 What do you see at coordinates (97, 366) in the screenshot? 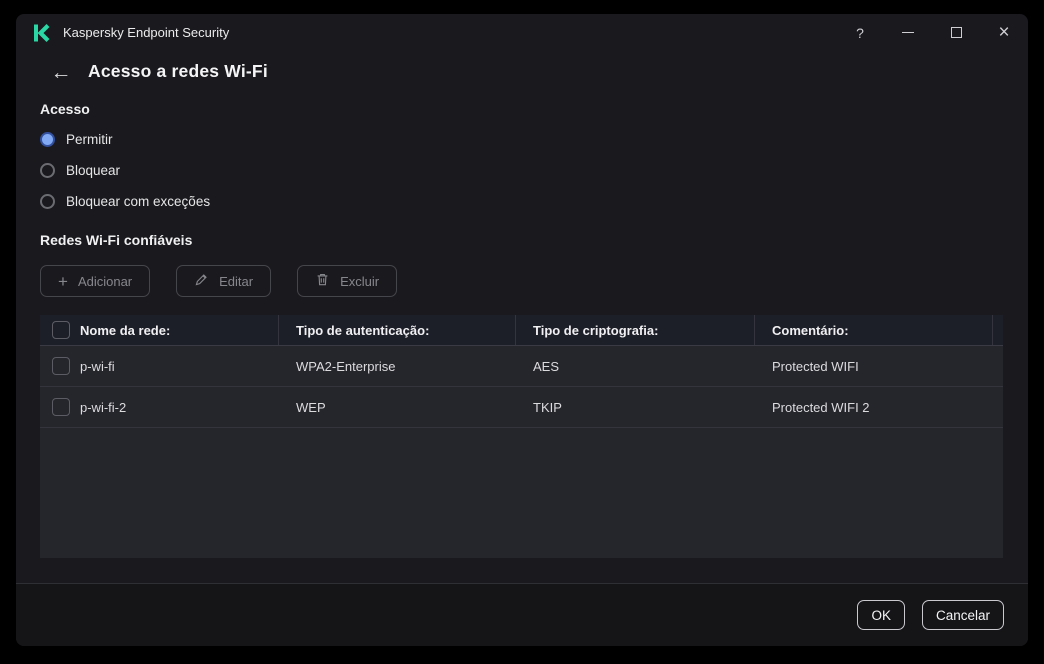
I see `network-name-value: p-wi-fi` at bounding box center [97, 366].